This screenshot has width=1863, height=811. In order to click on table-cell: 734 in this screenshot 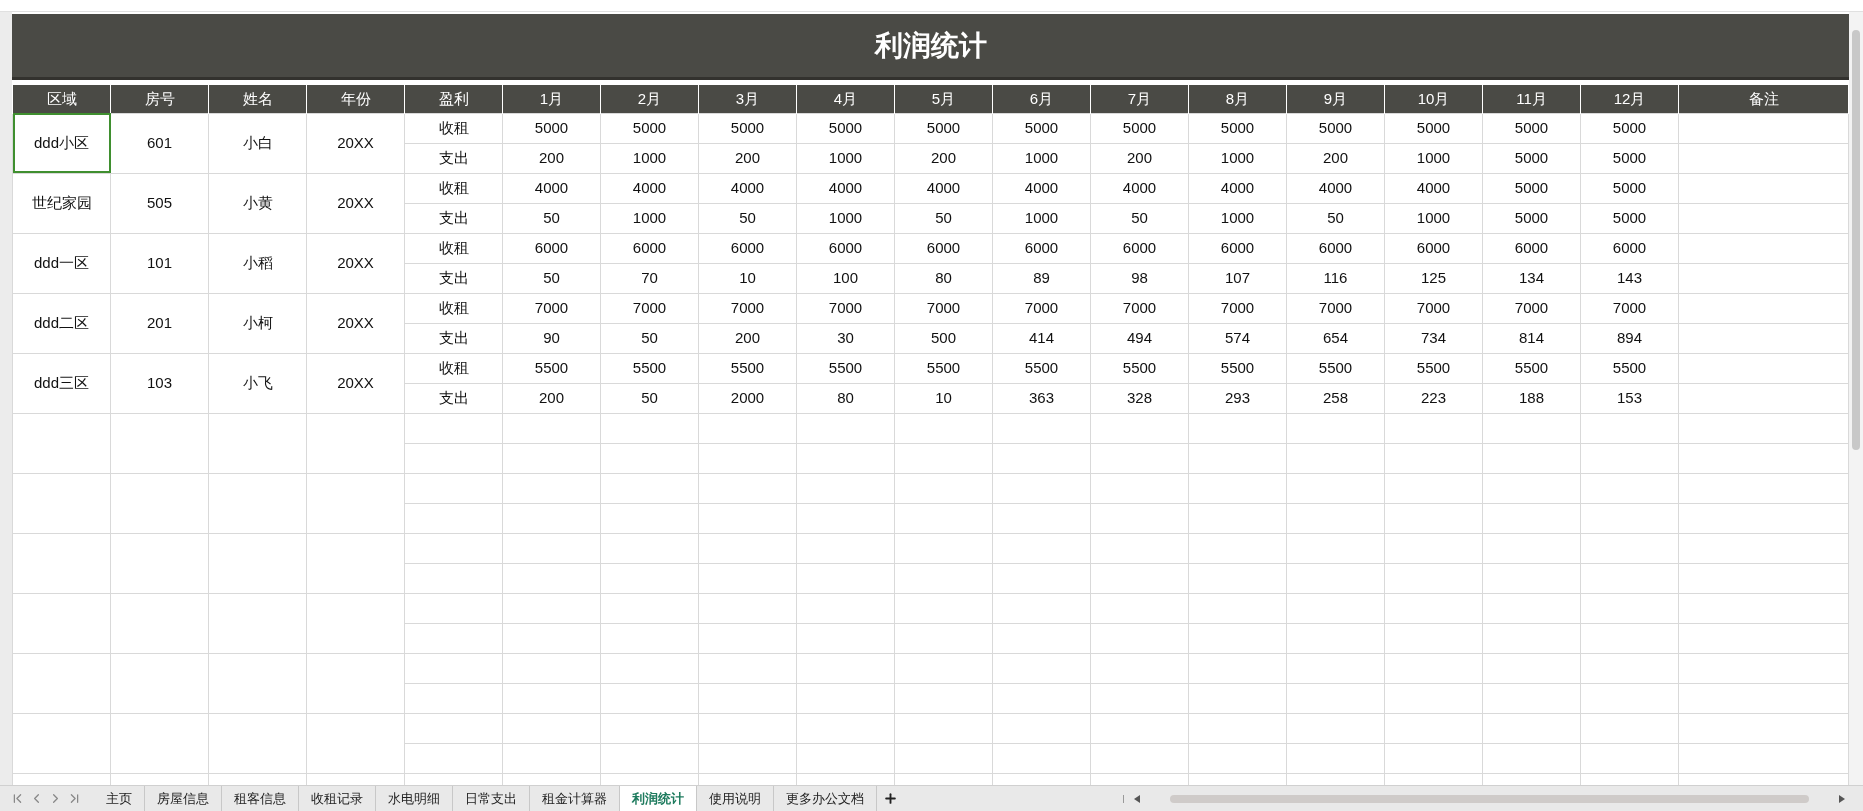, I will do `click(1433, 338)`.